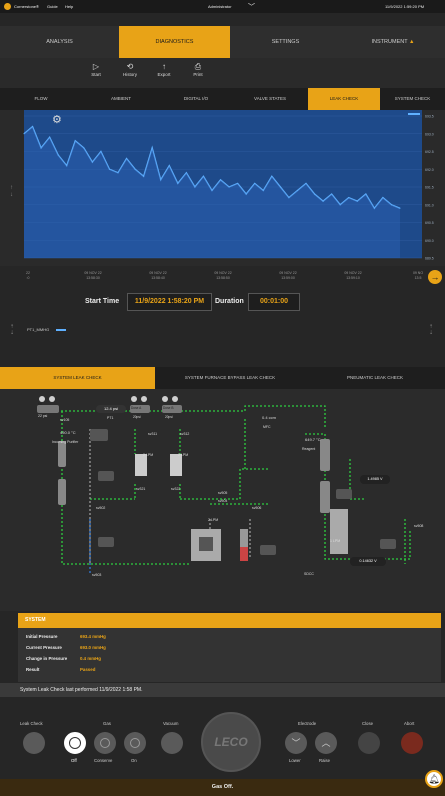 This screenshot has height=796, width=445. What do you see at coordinates (393, 42) in the screenshot?
I see `tab-instrument: INSTRUMENT ▲` at bounding box center [393, 42].